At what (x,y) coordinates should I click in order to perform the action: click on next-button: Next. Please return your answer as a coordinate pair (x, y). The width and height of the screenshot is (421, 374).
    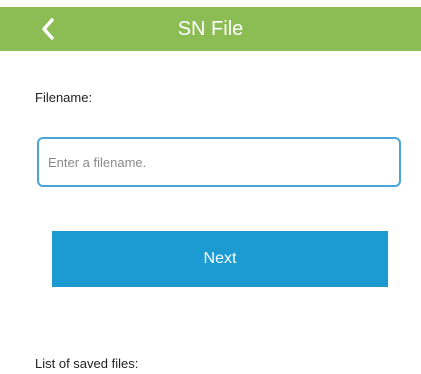
    Looking at the image, I should click on (220, 259).